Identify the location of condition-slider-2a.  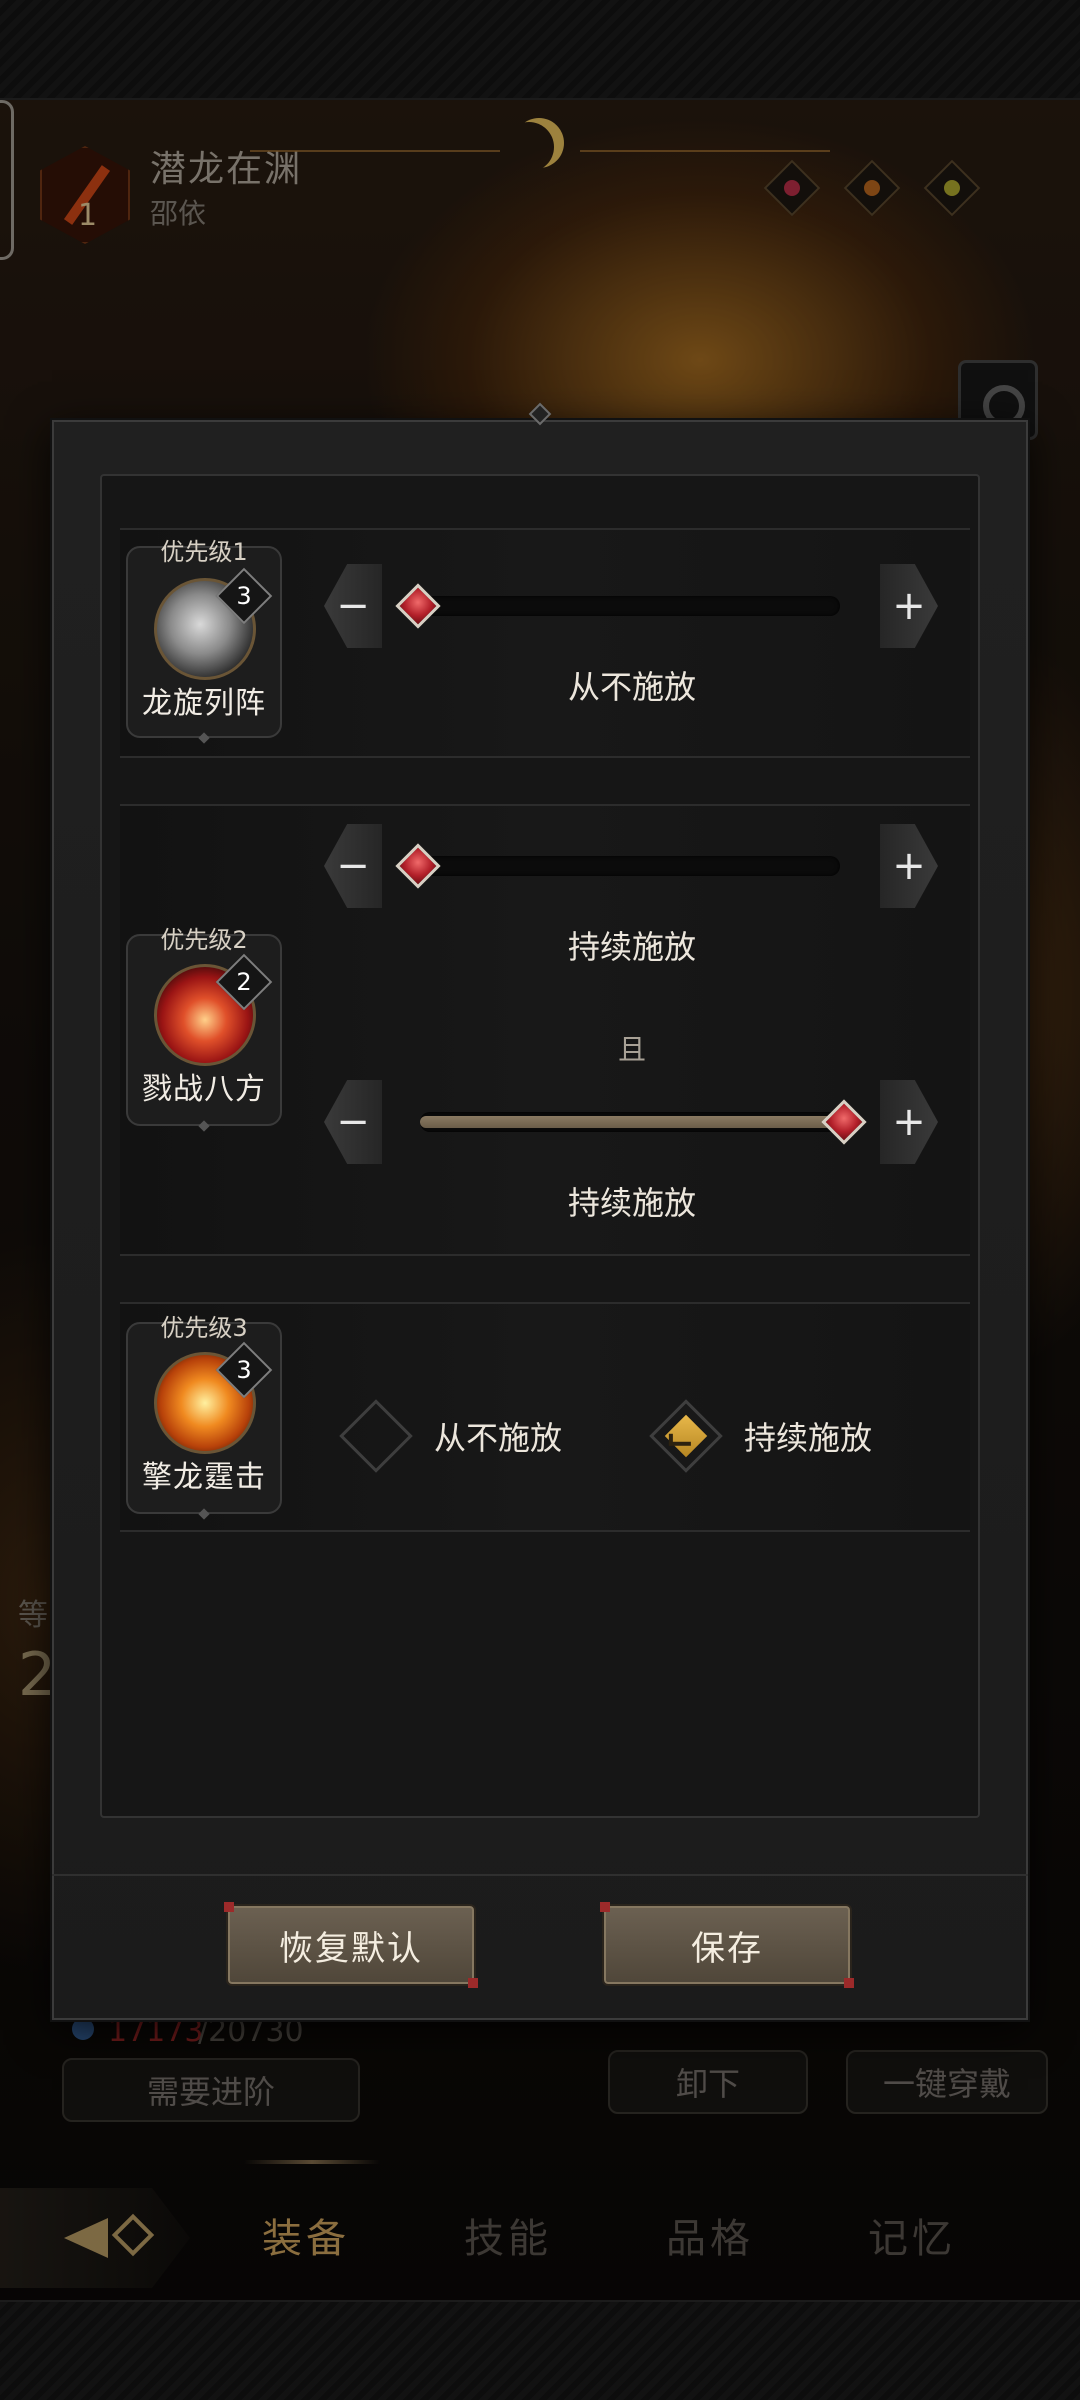
(624, 866).